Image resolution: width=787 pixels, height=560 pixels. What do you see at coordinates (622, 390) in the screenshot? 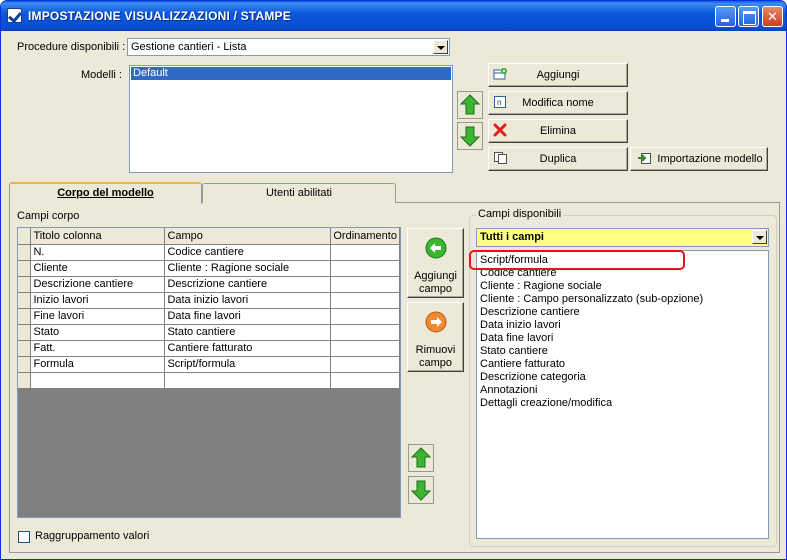
I see `list-item: Annotazioni` at bounding box center [622, 390].